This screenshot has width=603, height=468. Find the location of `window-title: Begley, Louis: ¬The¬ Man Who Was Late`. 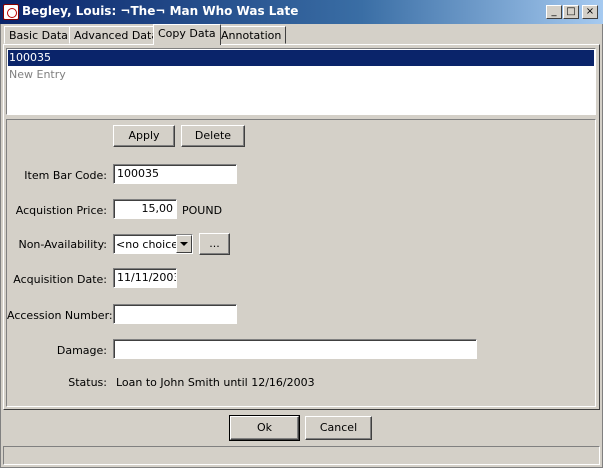

window-title: Begley, Louis: ¬The¬ Man Who Was Late is located at coordinates (160, 11).